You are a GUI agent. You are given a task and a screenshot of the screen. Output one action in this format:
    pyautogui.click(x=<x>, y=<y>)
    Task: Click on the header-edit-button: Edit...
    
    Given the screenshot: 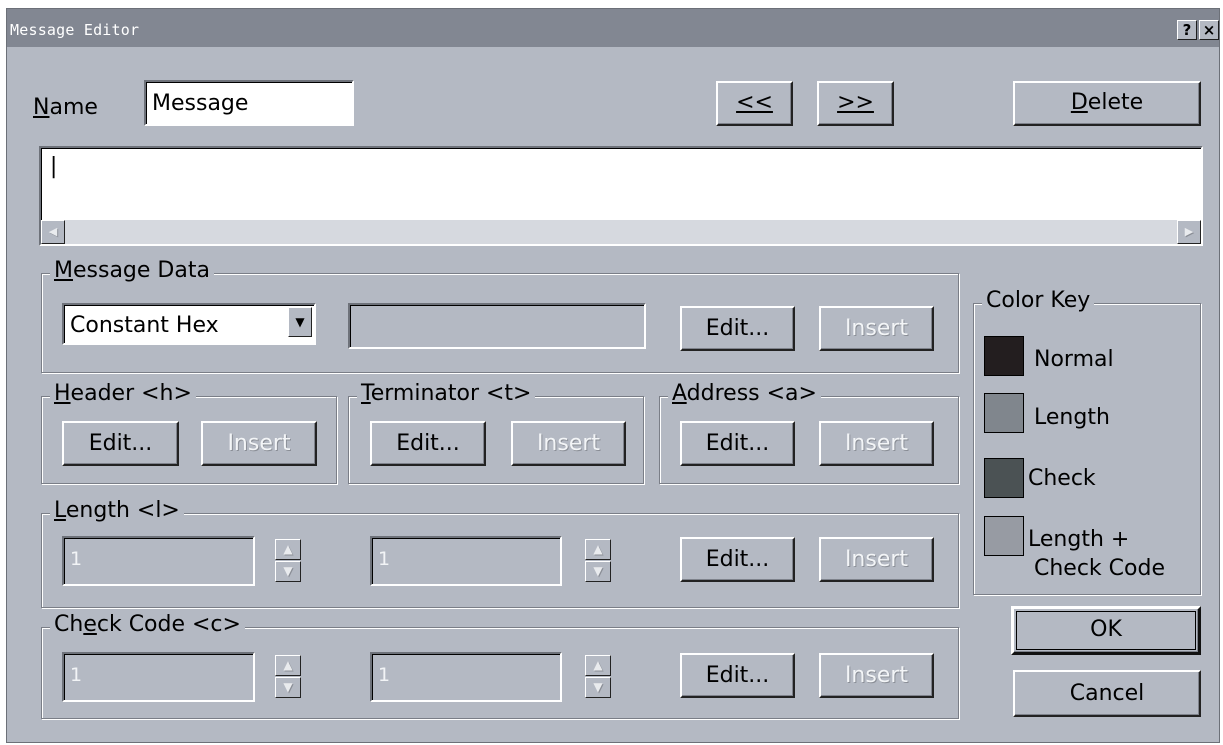 What is the action you would take?
    pyautogui.click(x=120, y=443)
    